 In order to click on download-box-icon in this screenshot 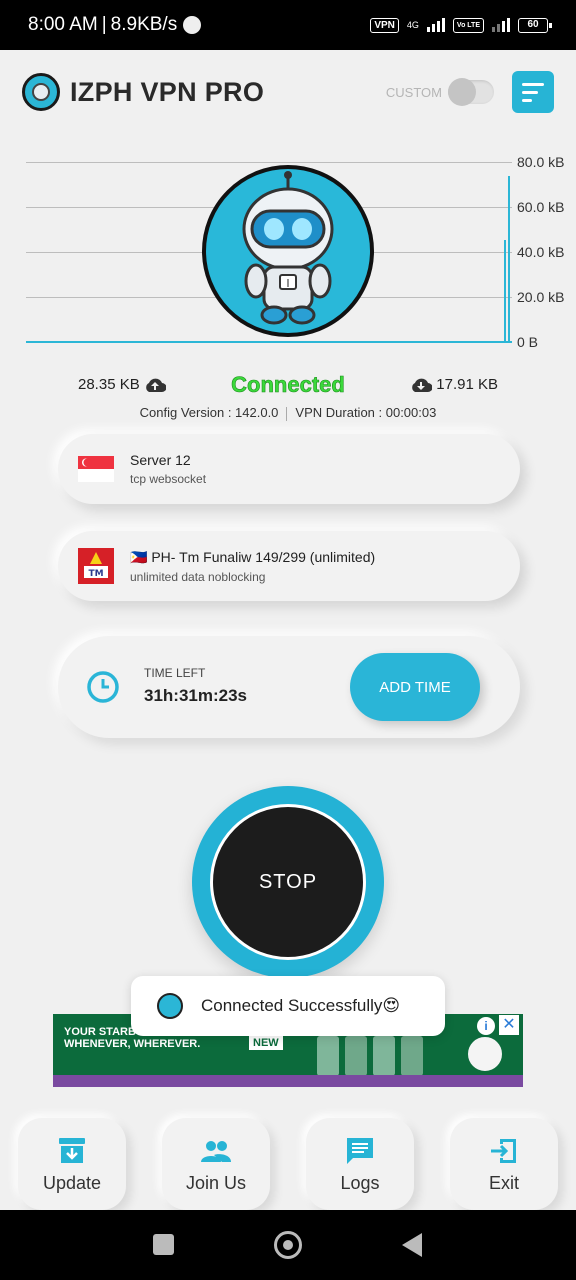, I will do `click(72, 1150)`.